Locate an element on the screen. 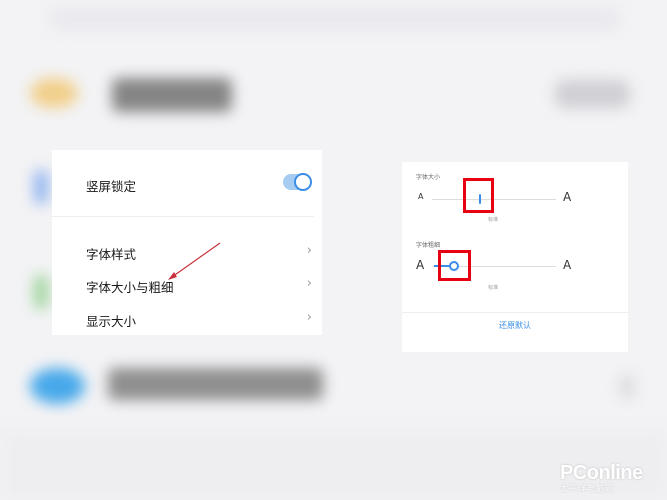 The height and width of the screenshot is (500, 667). pconline-watermark: PConline 太平洋电脑网 is located at coordinates (601, 478).